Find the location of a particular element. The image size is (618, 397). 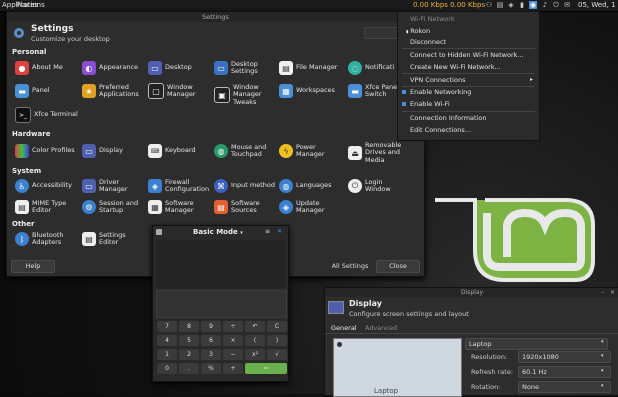

calc-key: C is located at coordinates (277, 326).